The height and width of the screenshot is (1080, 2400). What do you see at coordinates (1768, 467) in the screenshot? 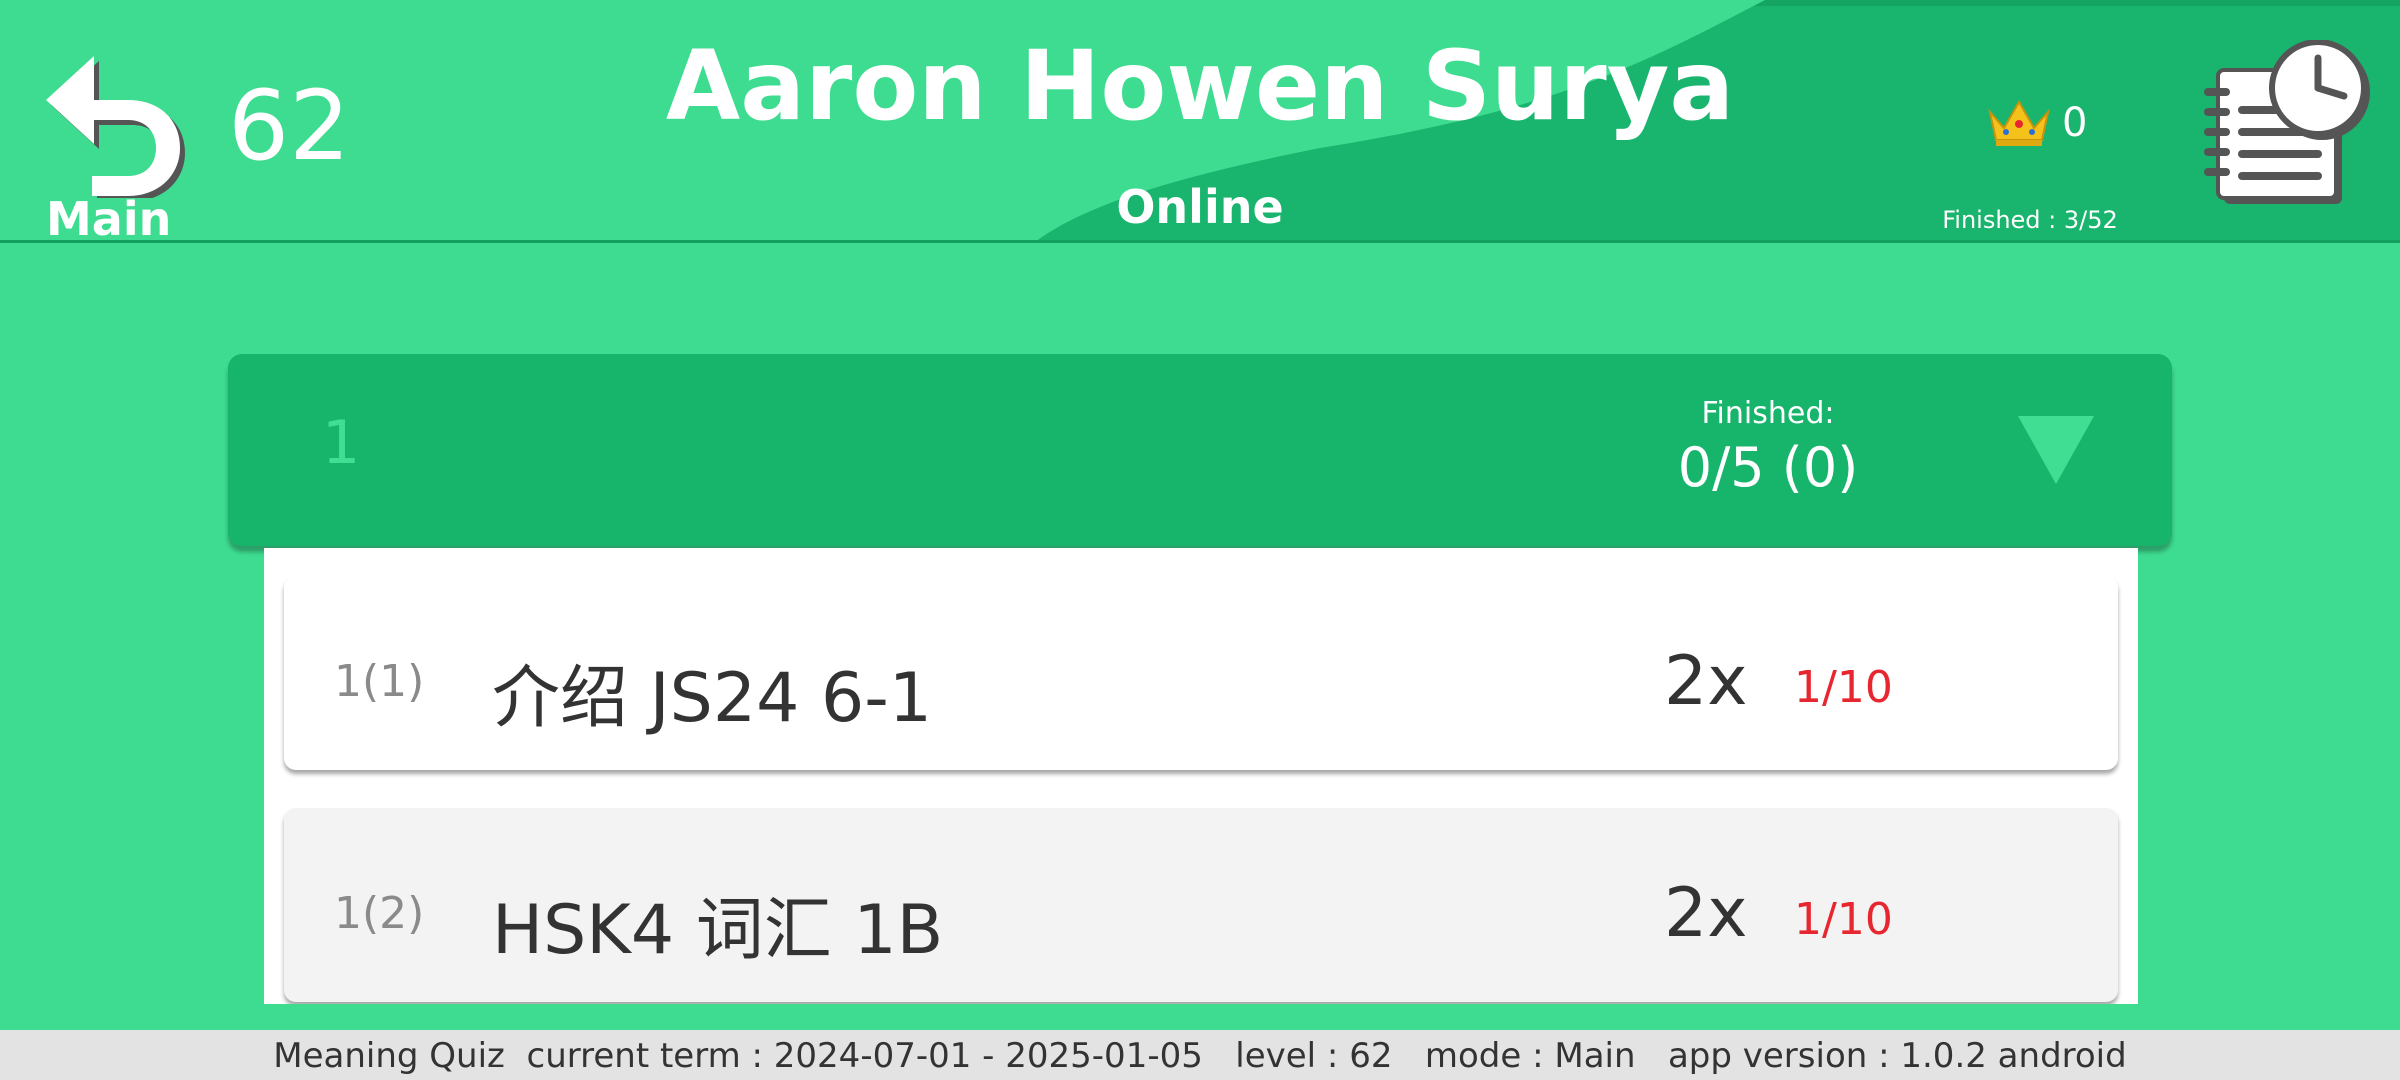
I see `group-finished-value: 0/5 (0)` at bounding box center [1768, 467].